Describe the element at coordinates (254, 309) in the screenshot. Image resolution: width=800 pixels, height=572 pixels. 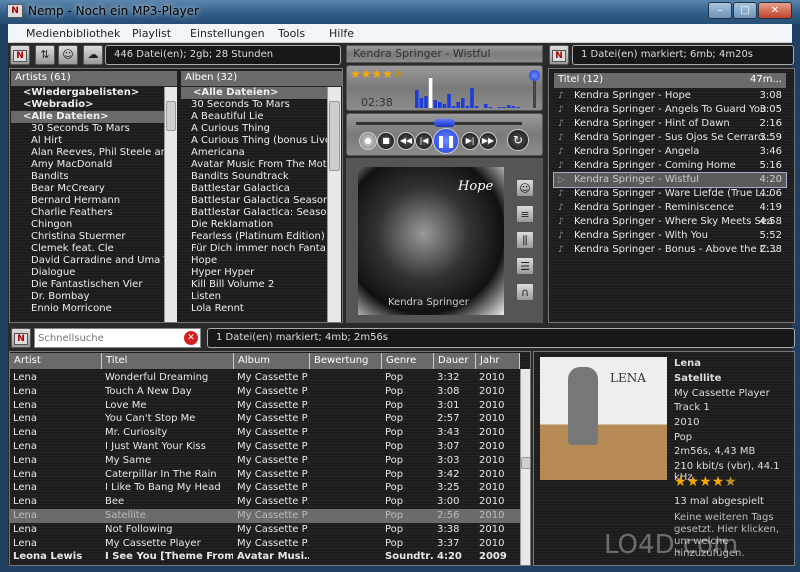
I see `album-item: Lola Rennt` at that location.